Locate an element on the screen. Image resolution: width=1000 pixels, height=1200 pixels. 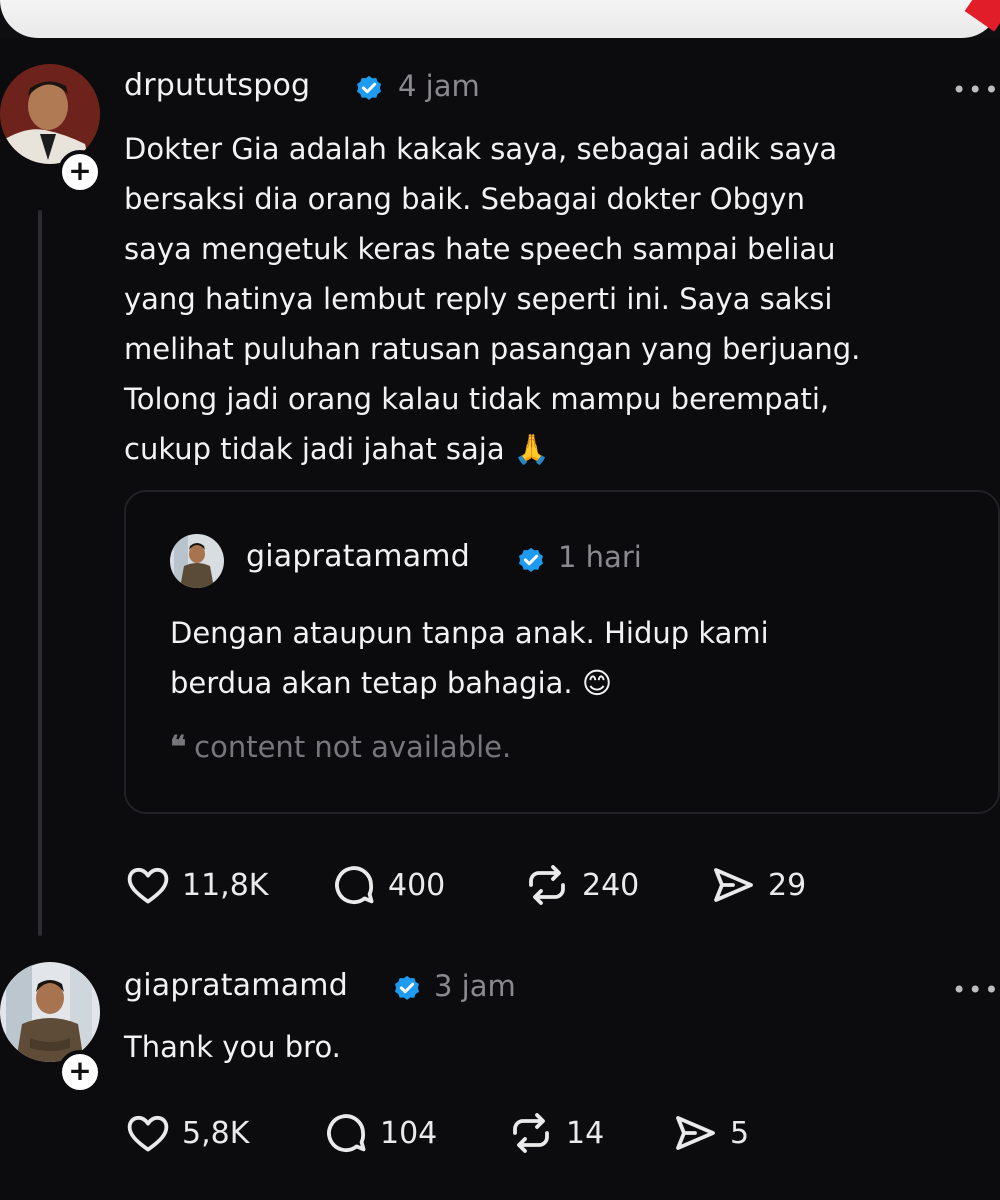
reply-count: 400 is located at coordinates (417, 885).